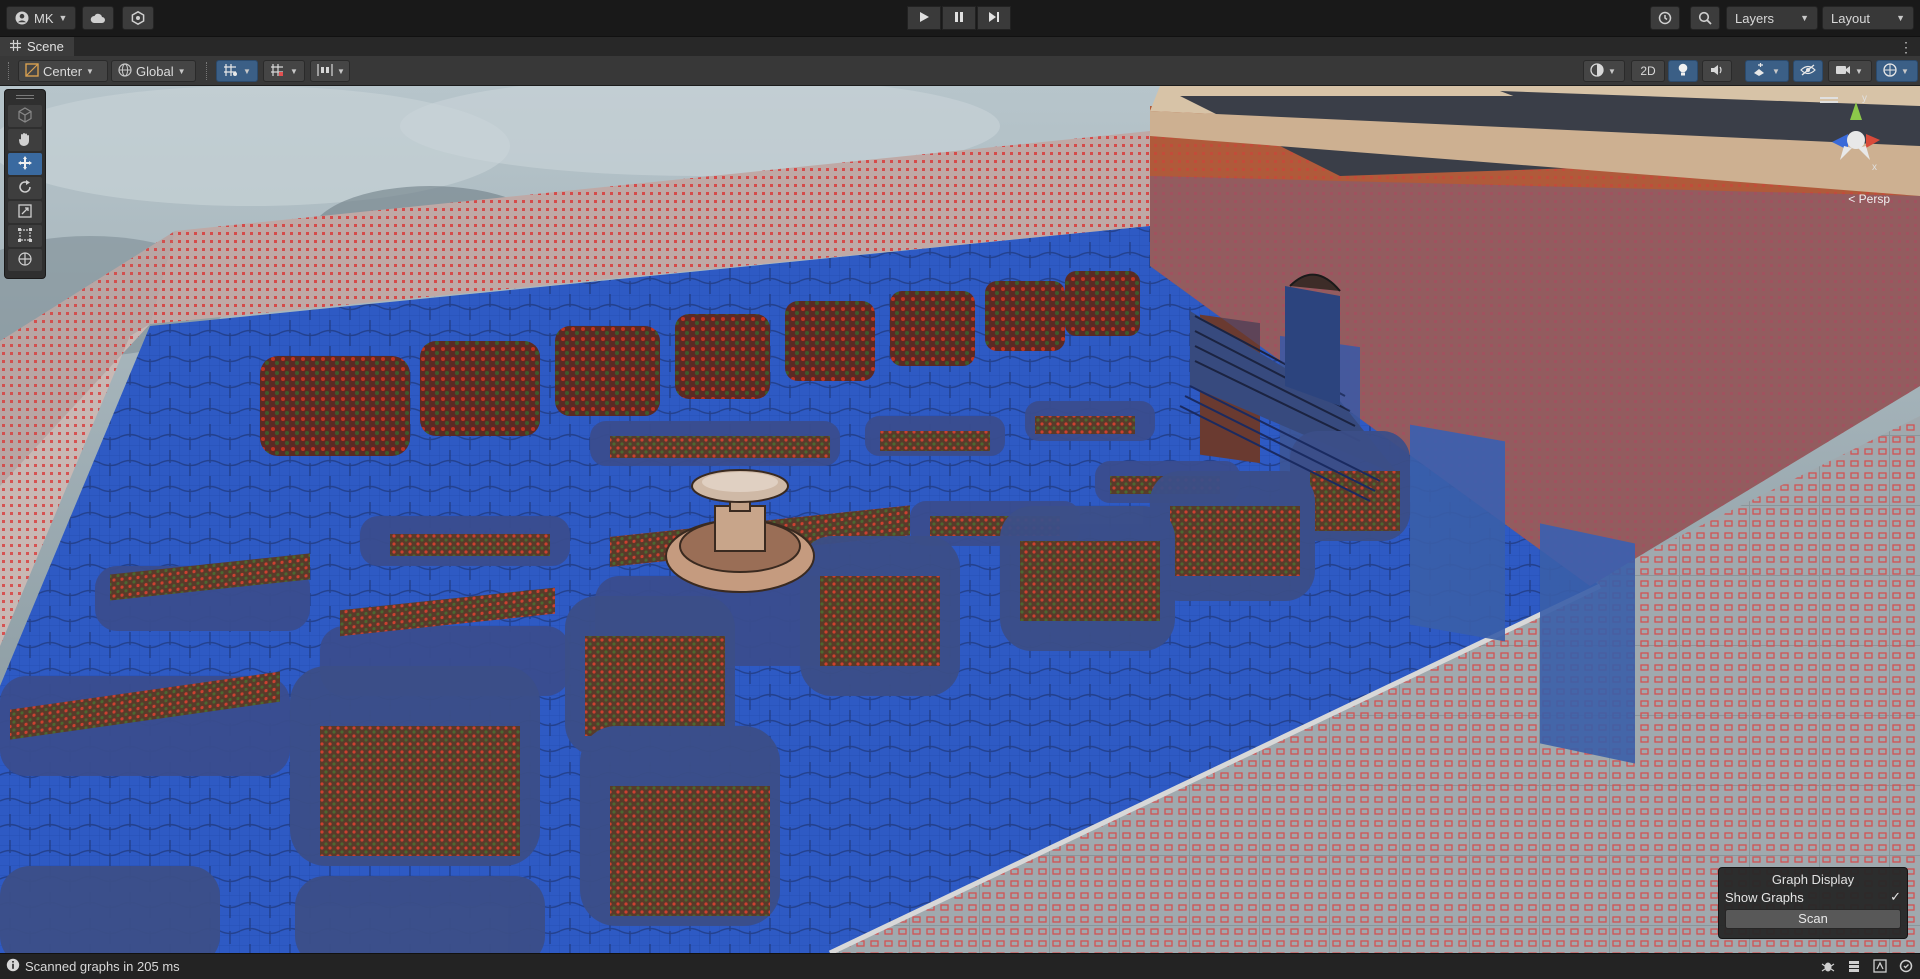 The height and width of the screenshot is (979, 1920). I want to click on step-button, so click(994, 18).